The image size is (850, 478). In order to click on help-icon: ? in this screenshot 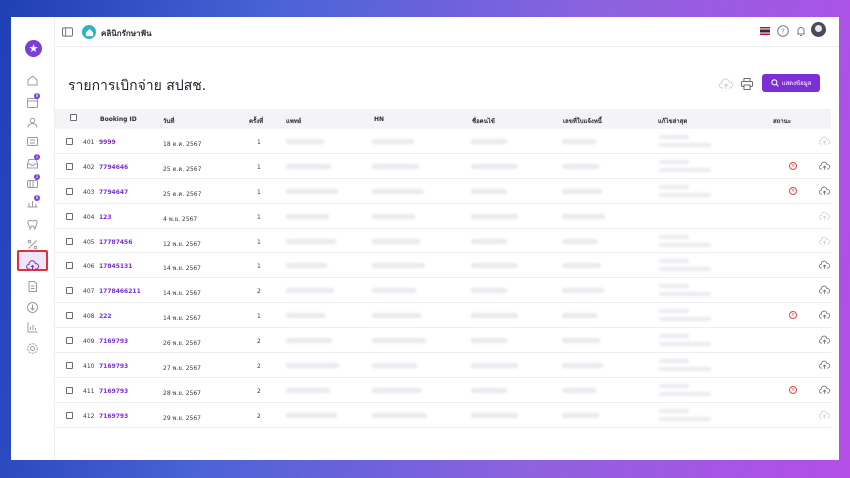, I will do `click(783, 31)`.